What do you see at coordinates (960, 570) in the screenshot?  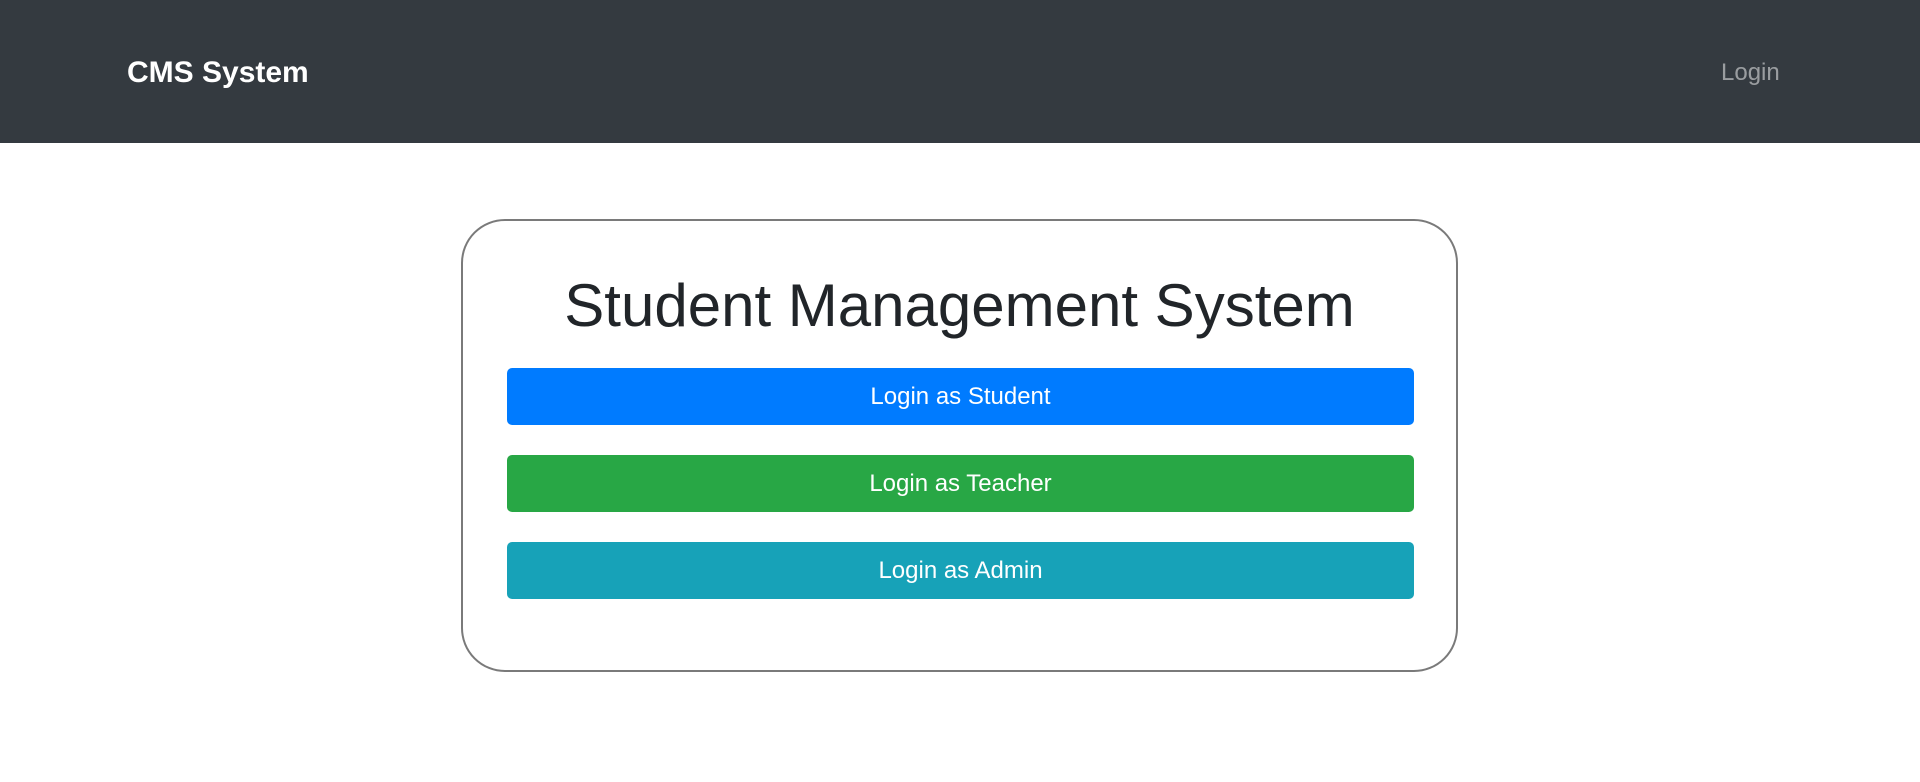 I see `login-as-admin-button: Login as Admin` at bounding box center [960, 570].